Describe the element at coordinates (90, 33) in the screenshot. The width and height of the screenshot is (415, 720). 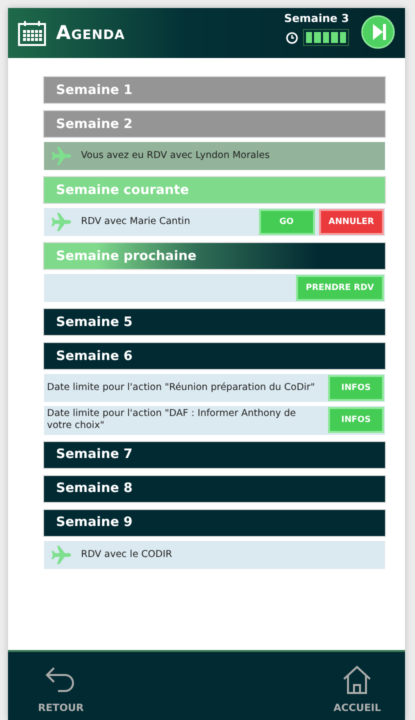
I see `page-title: Agenda` at that location.